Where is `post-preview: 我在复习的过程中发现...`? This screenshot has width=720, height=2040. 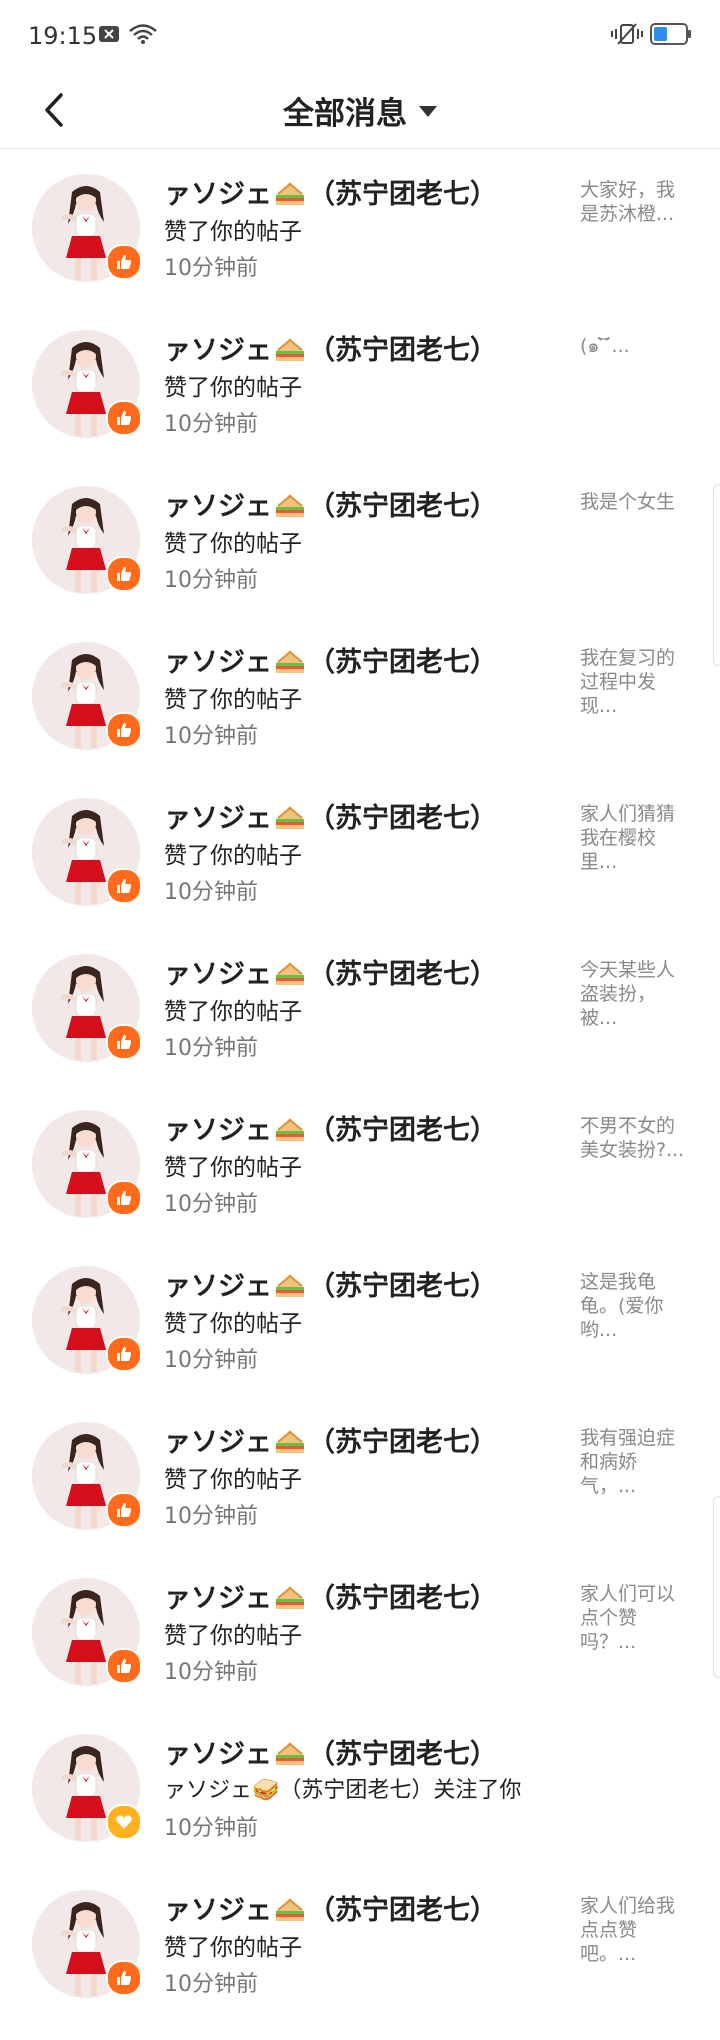
post-preview: 我在复习的过程中发现... is located at coordinates (636, 682).